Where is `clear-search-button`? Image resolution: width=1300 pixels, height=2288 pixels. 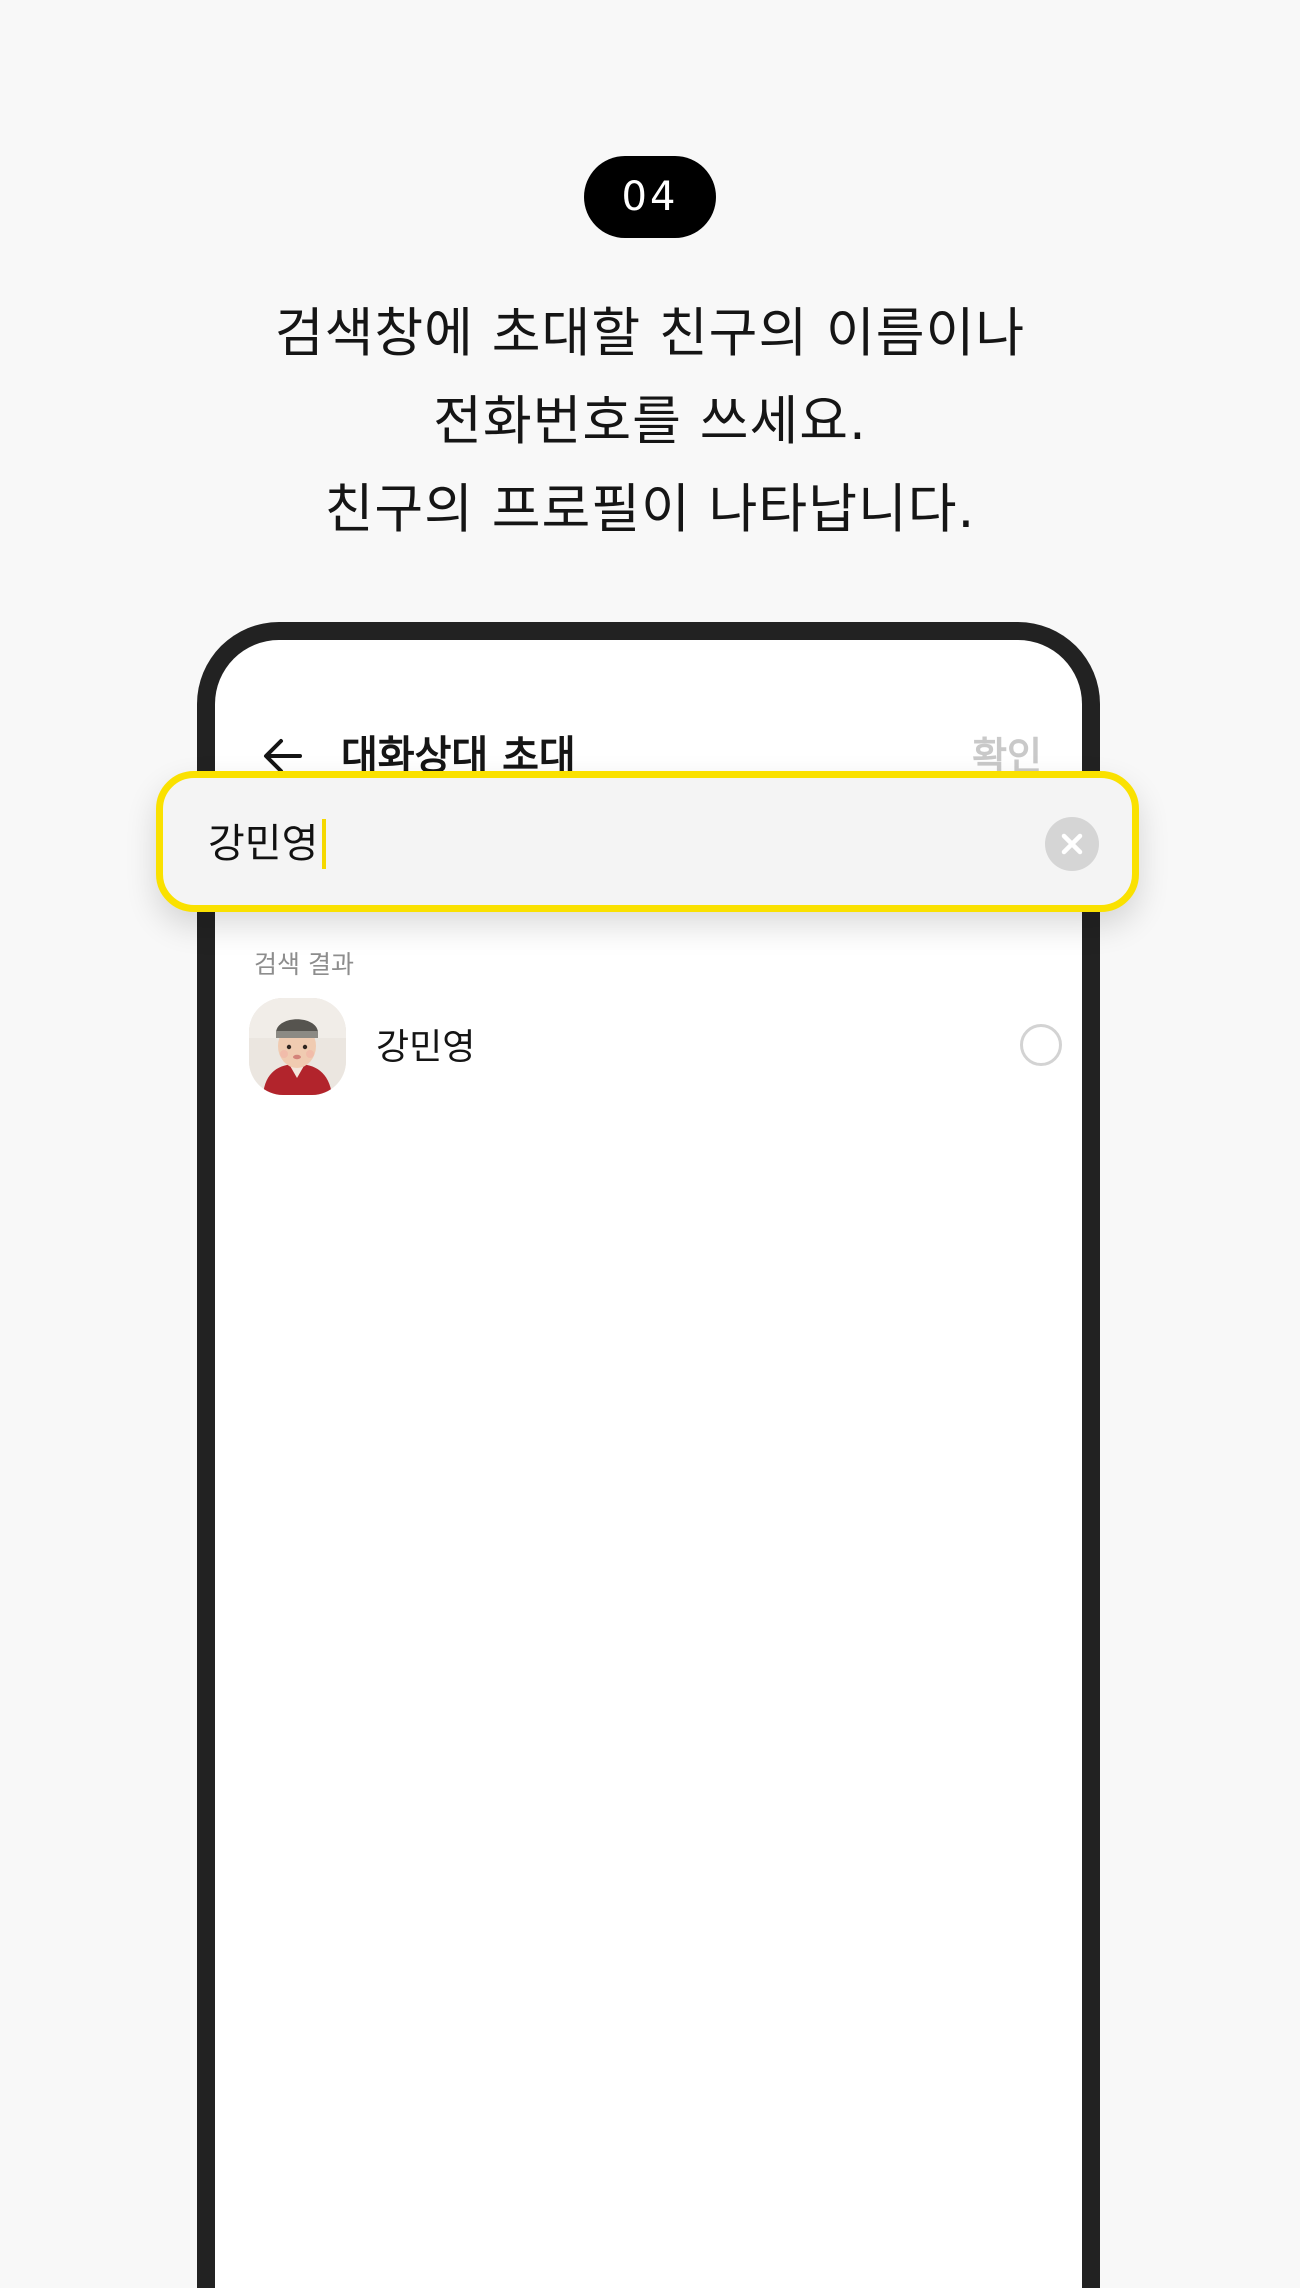
clear-search-button is located at coordinates (1072, 844).